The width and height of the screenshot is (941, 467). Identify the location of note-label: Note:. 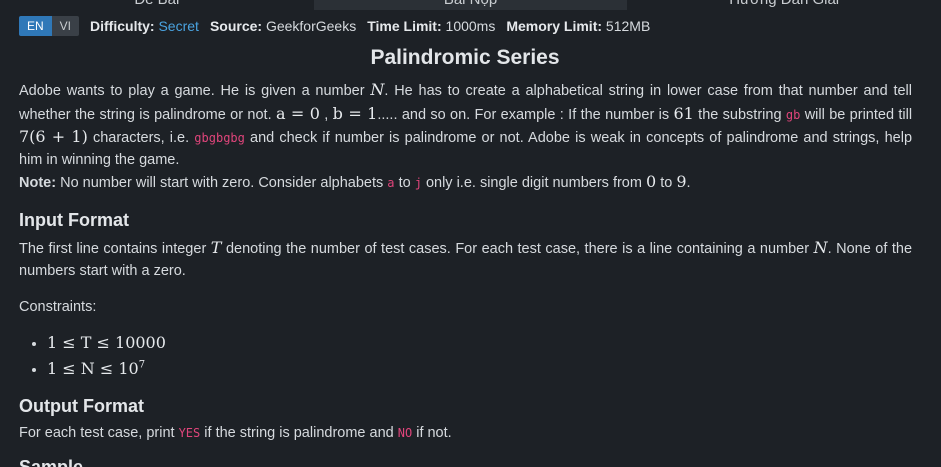
(38, 183).